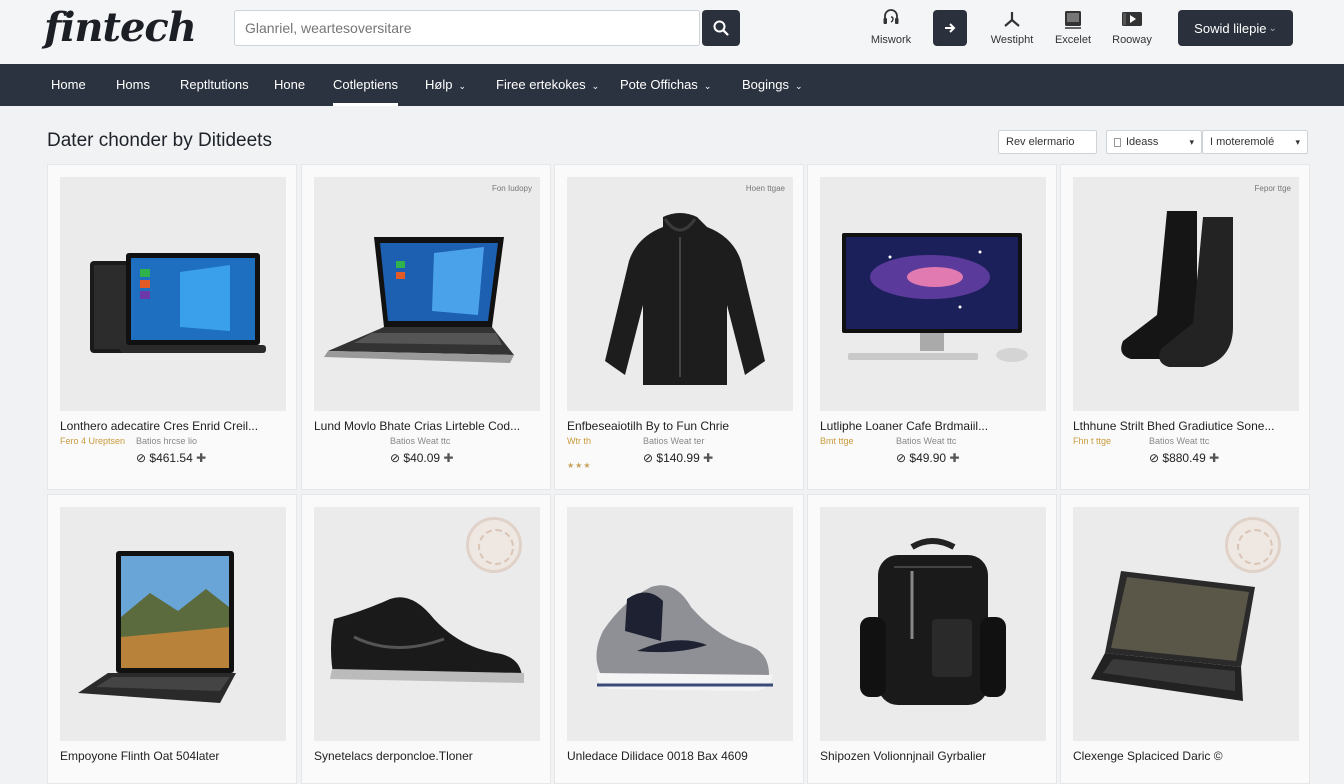  Describe the element at coordinates (1230, 28) in the screenshot. I see `sign-in-label: Sowid lilepie` at that location.